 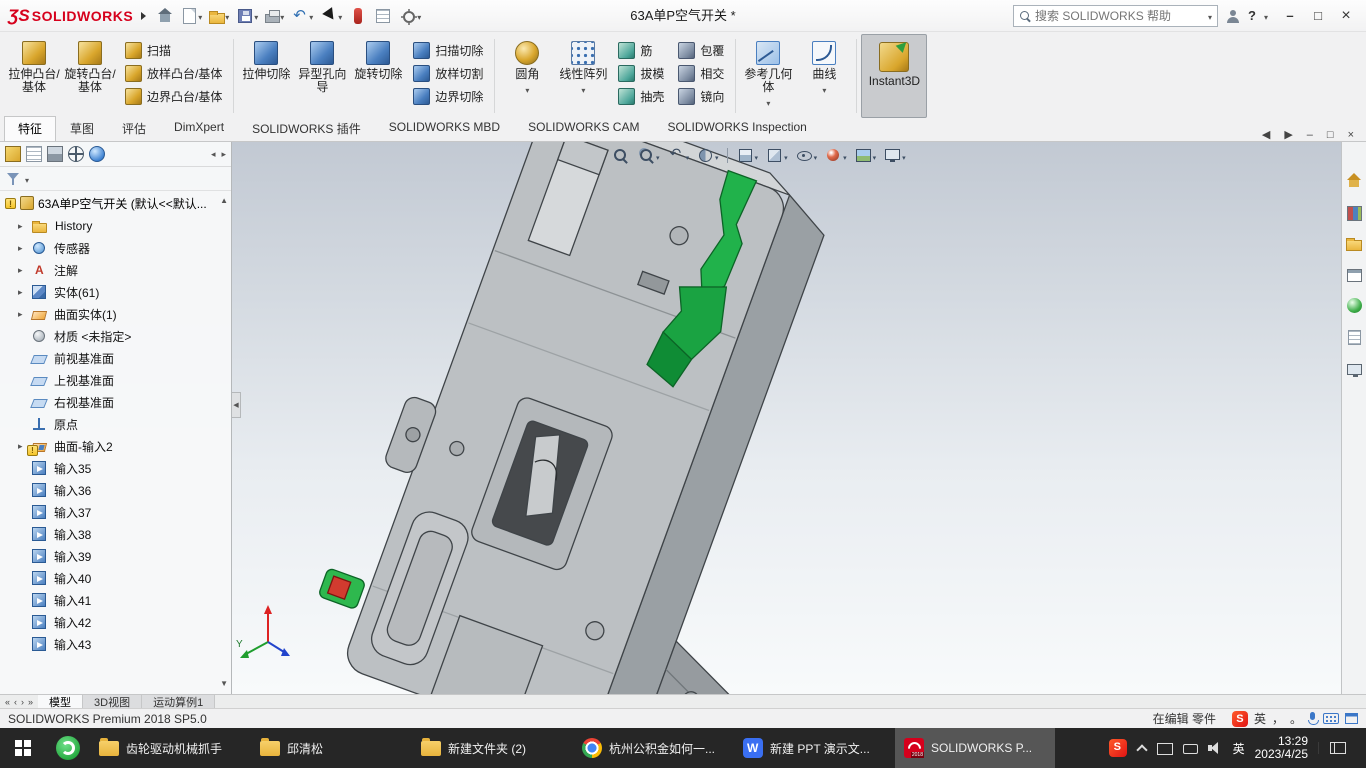 What do you see at coordinates (736, 128) in the screenshot?
I see `ribbon-tab: SOLIDWORKS Inspection` at bounding box center [736, 128].